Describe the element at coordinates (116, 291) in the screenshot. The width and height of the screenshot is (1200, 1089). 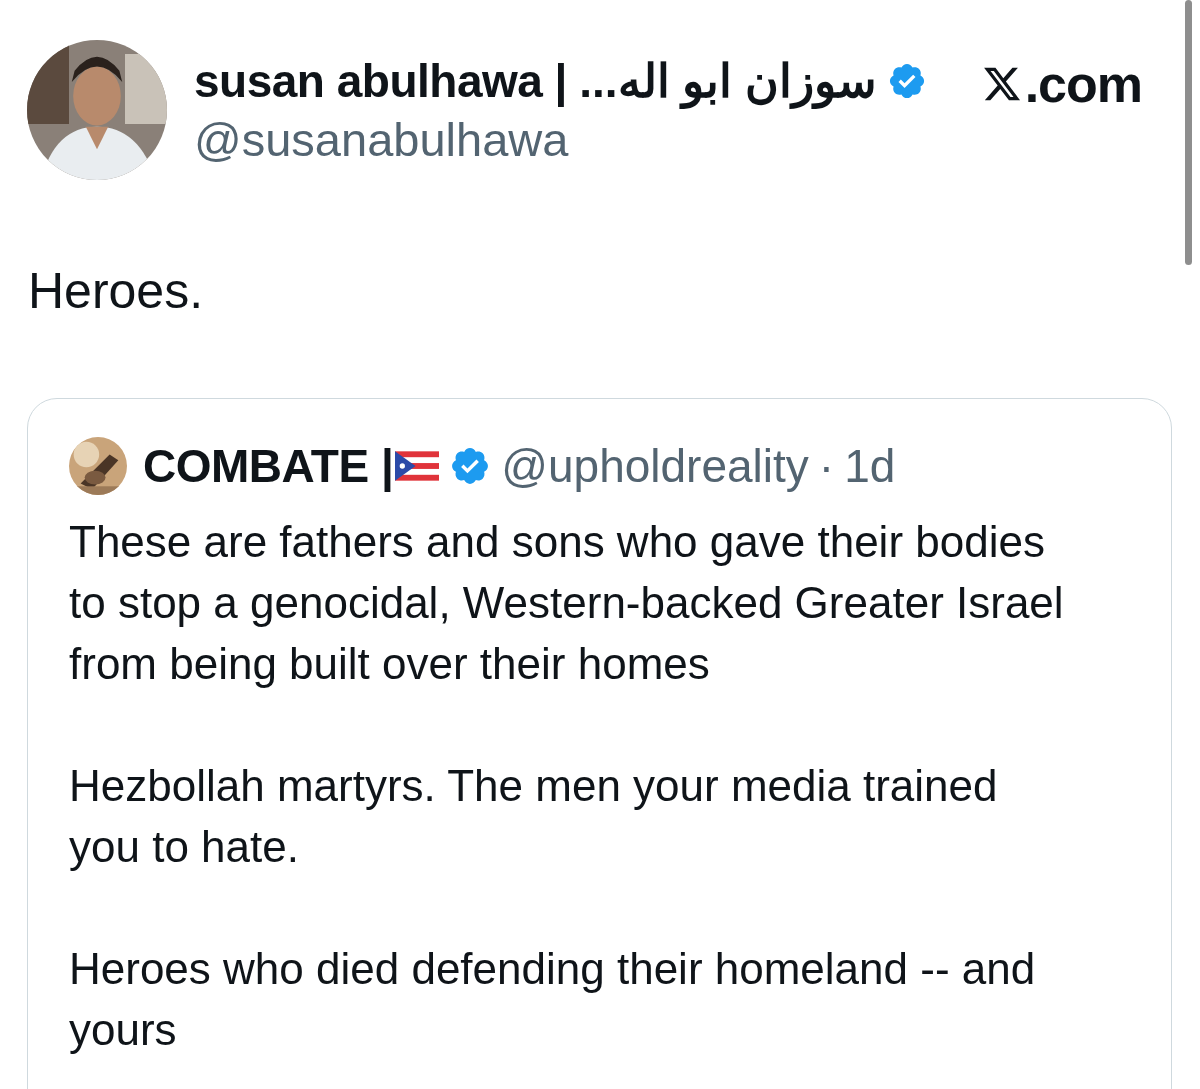
I see `post-text: Heroes.` at that location.